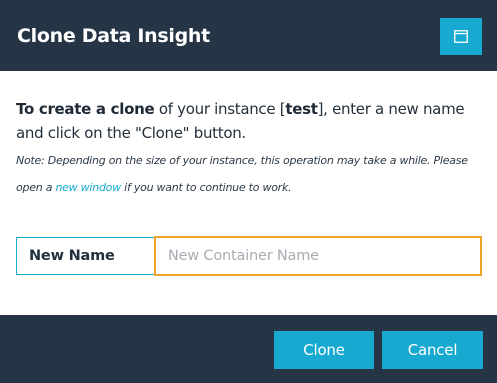  What do you see at coordinates (432, 350) in the screenshot?
I see `cancel-button: Cancel` at bounding box center [432, 350].